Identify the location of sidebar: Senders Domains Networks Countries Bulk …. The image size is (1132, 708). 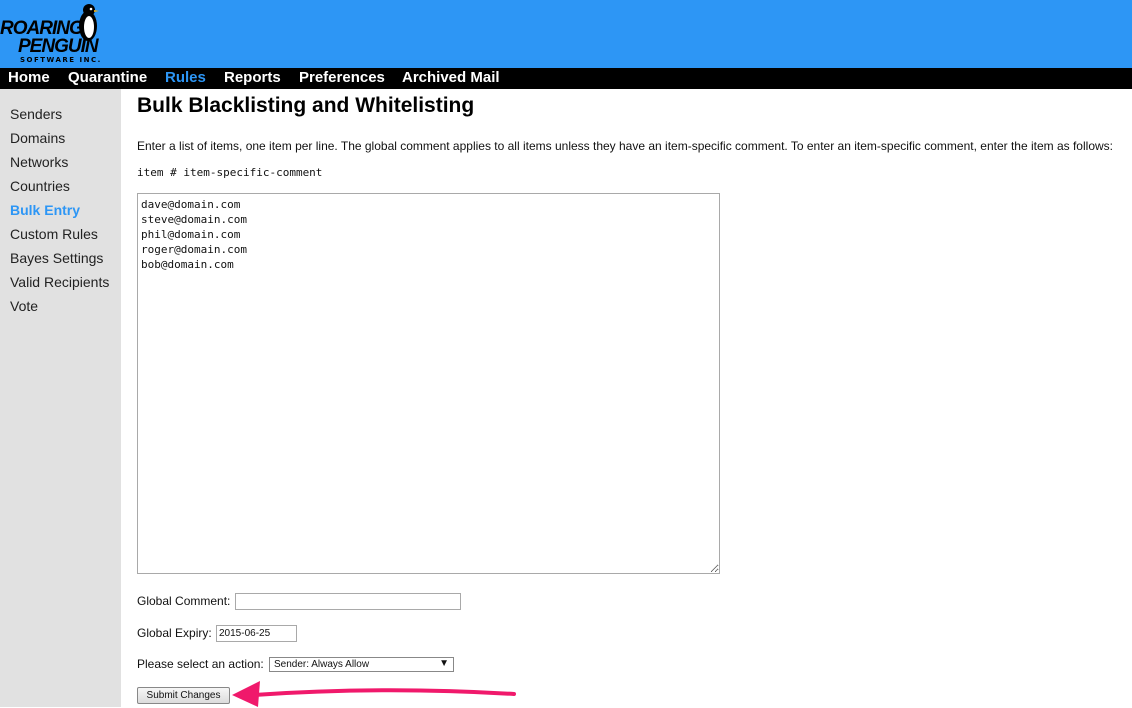
(60, 398).